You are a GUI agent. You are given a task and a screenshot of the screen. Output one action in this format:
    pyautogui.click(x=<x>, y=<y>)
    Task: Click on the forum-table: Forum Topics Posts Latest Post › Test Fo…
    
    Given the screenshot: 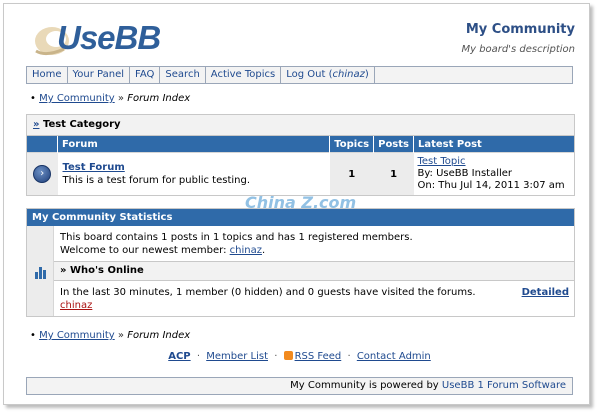 What is the action you would take?
    pyautogui.click(x=300, y=165)
    